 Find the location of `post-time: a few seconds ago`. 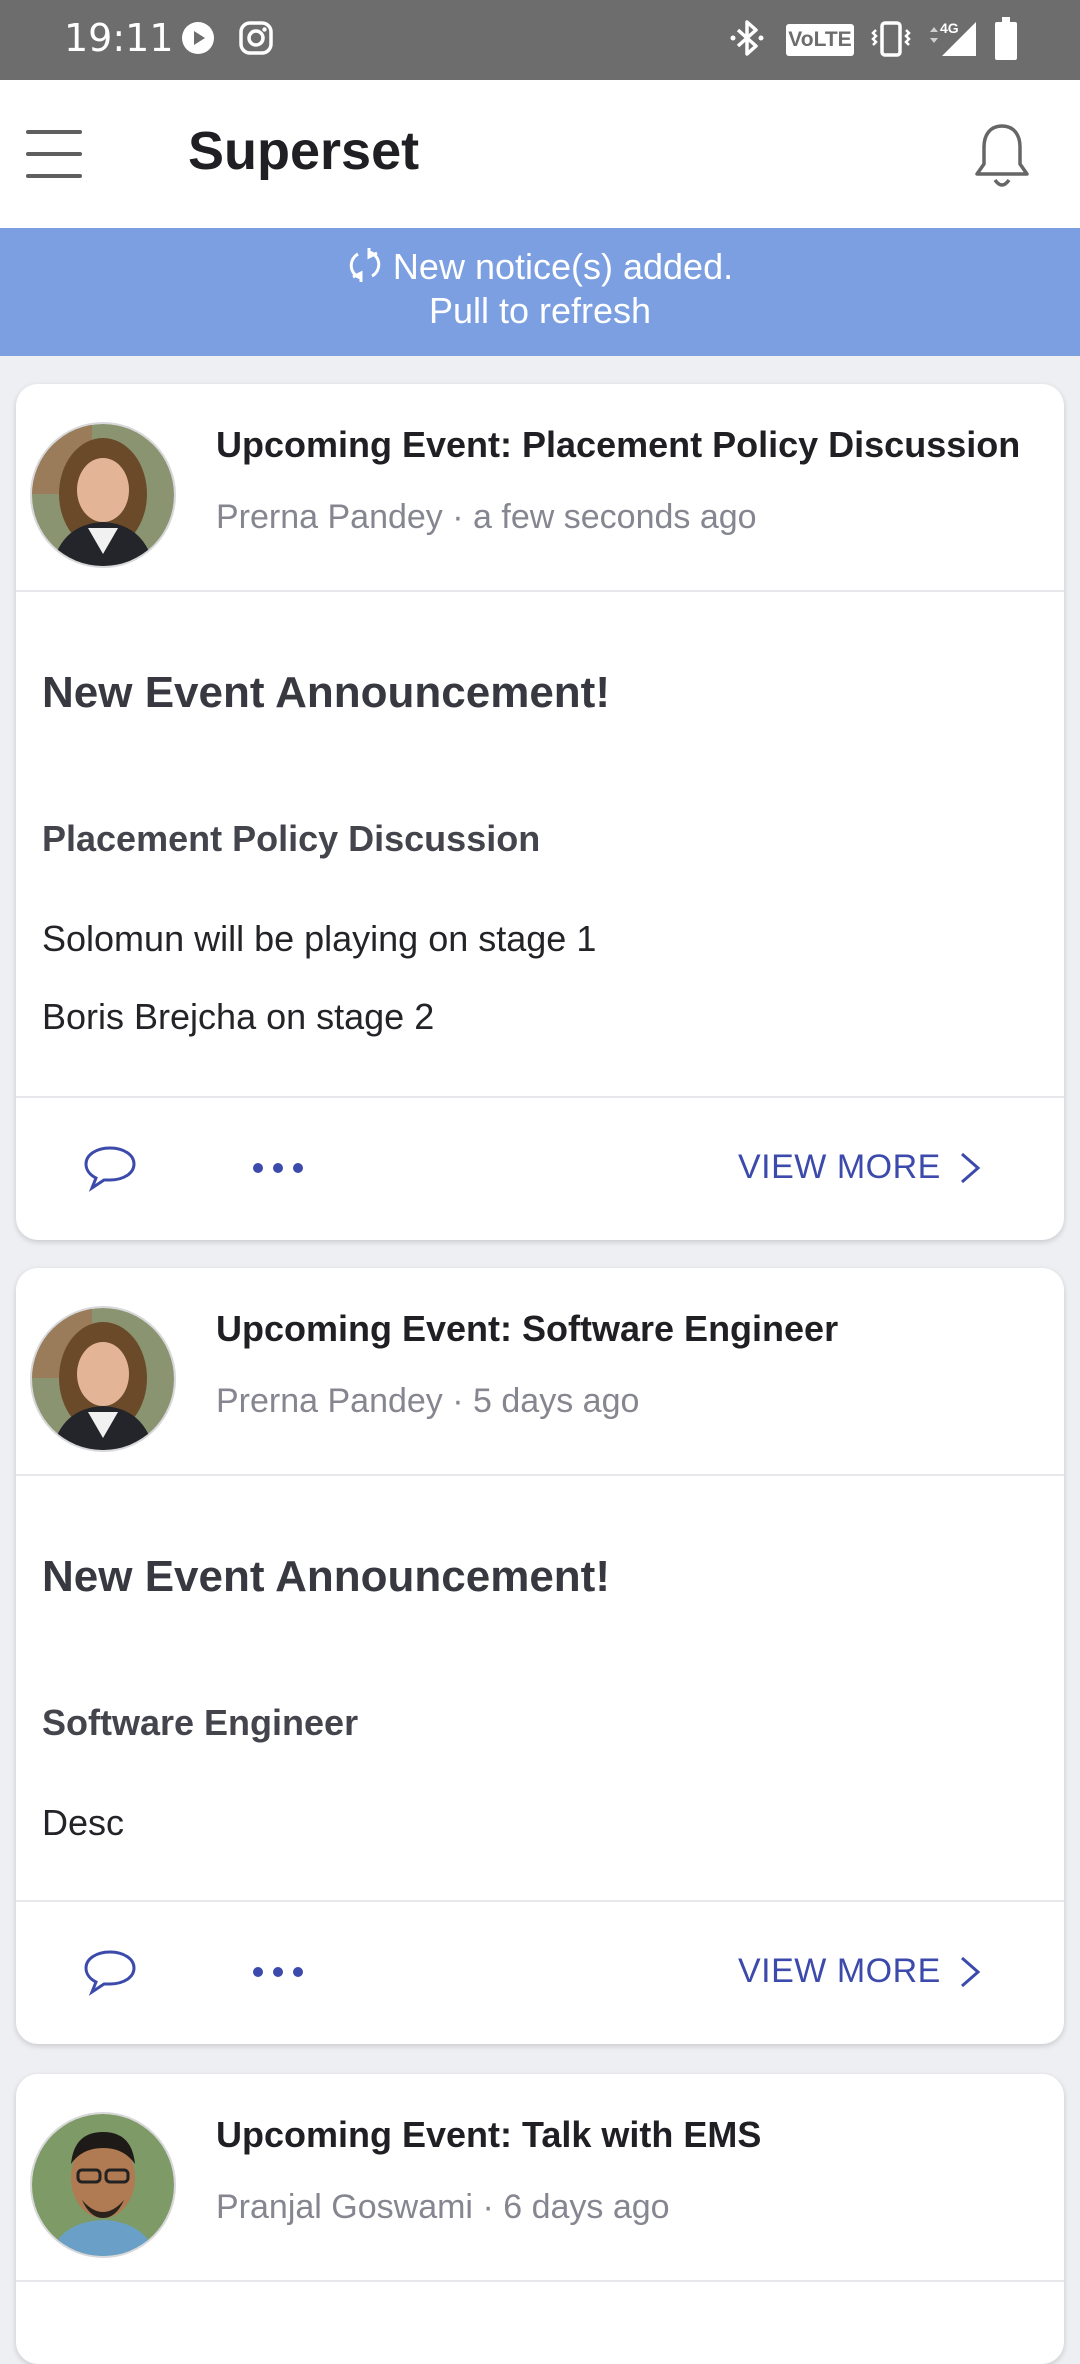

post-time: a few seconds ago is located at coordinates (615, 517).